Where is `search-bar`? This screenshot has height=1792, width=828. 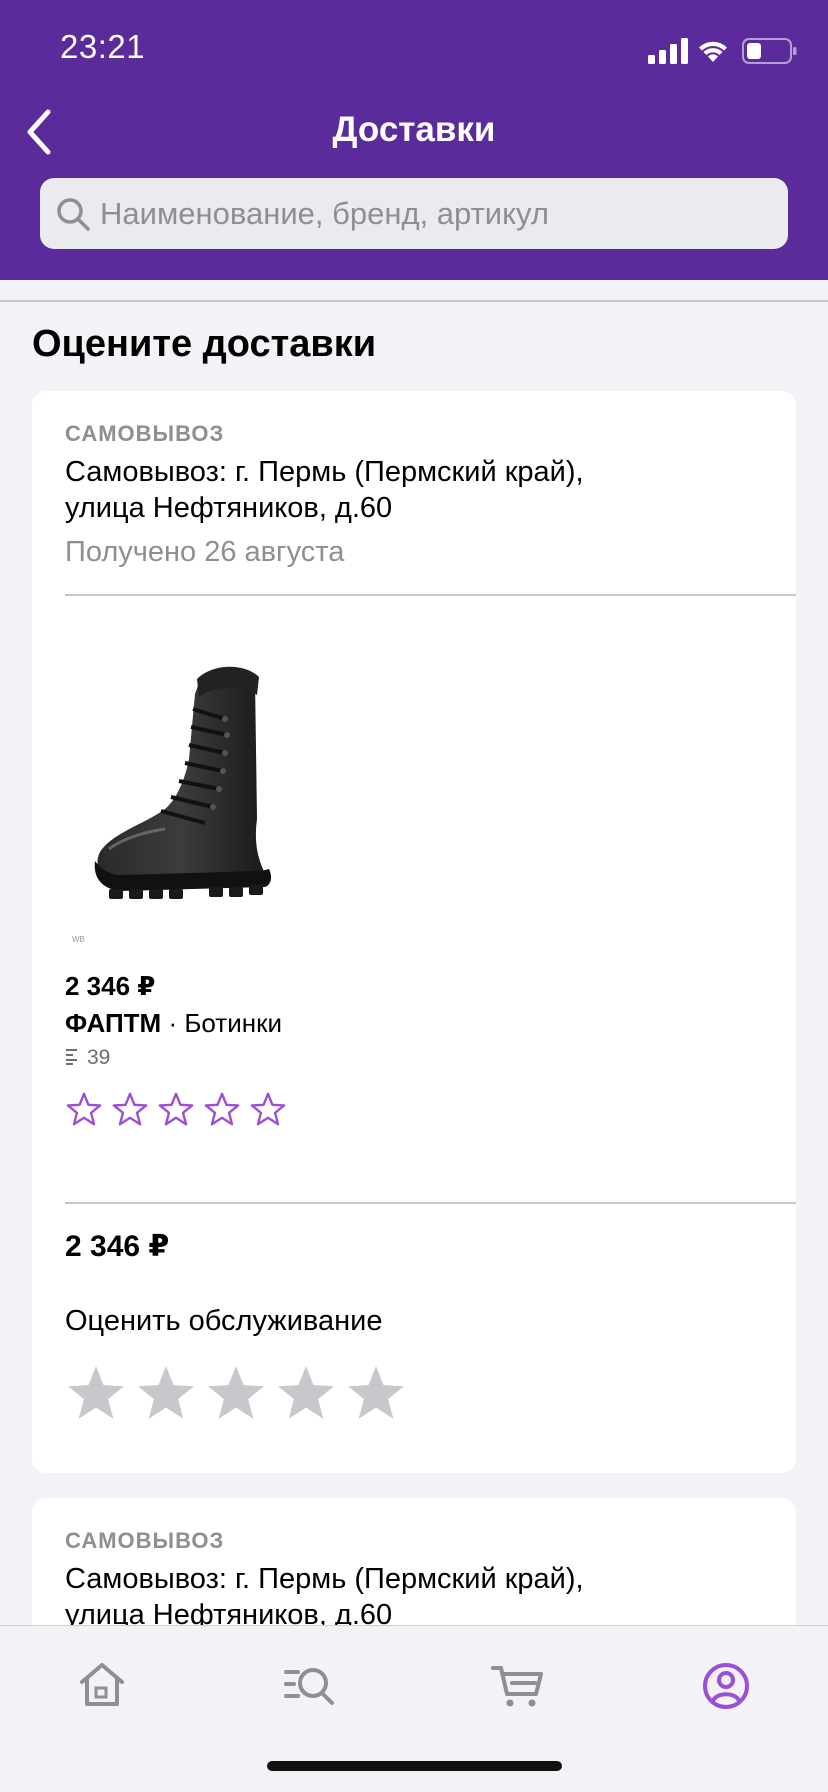
search-bar is located at coordinates (414, 213).